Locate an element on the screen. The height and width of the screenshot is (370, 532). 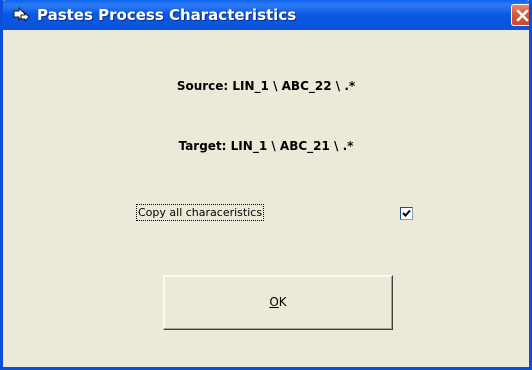
source-label: Source: LIN_1 \ ABC_22 \ .* is located at coordinates (266, 86).